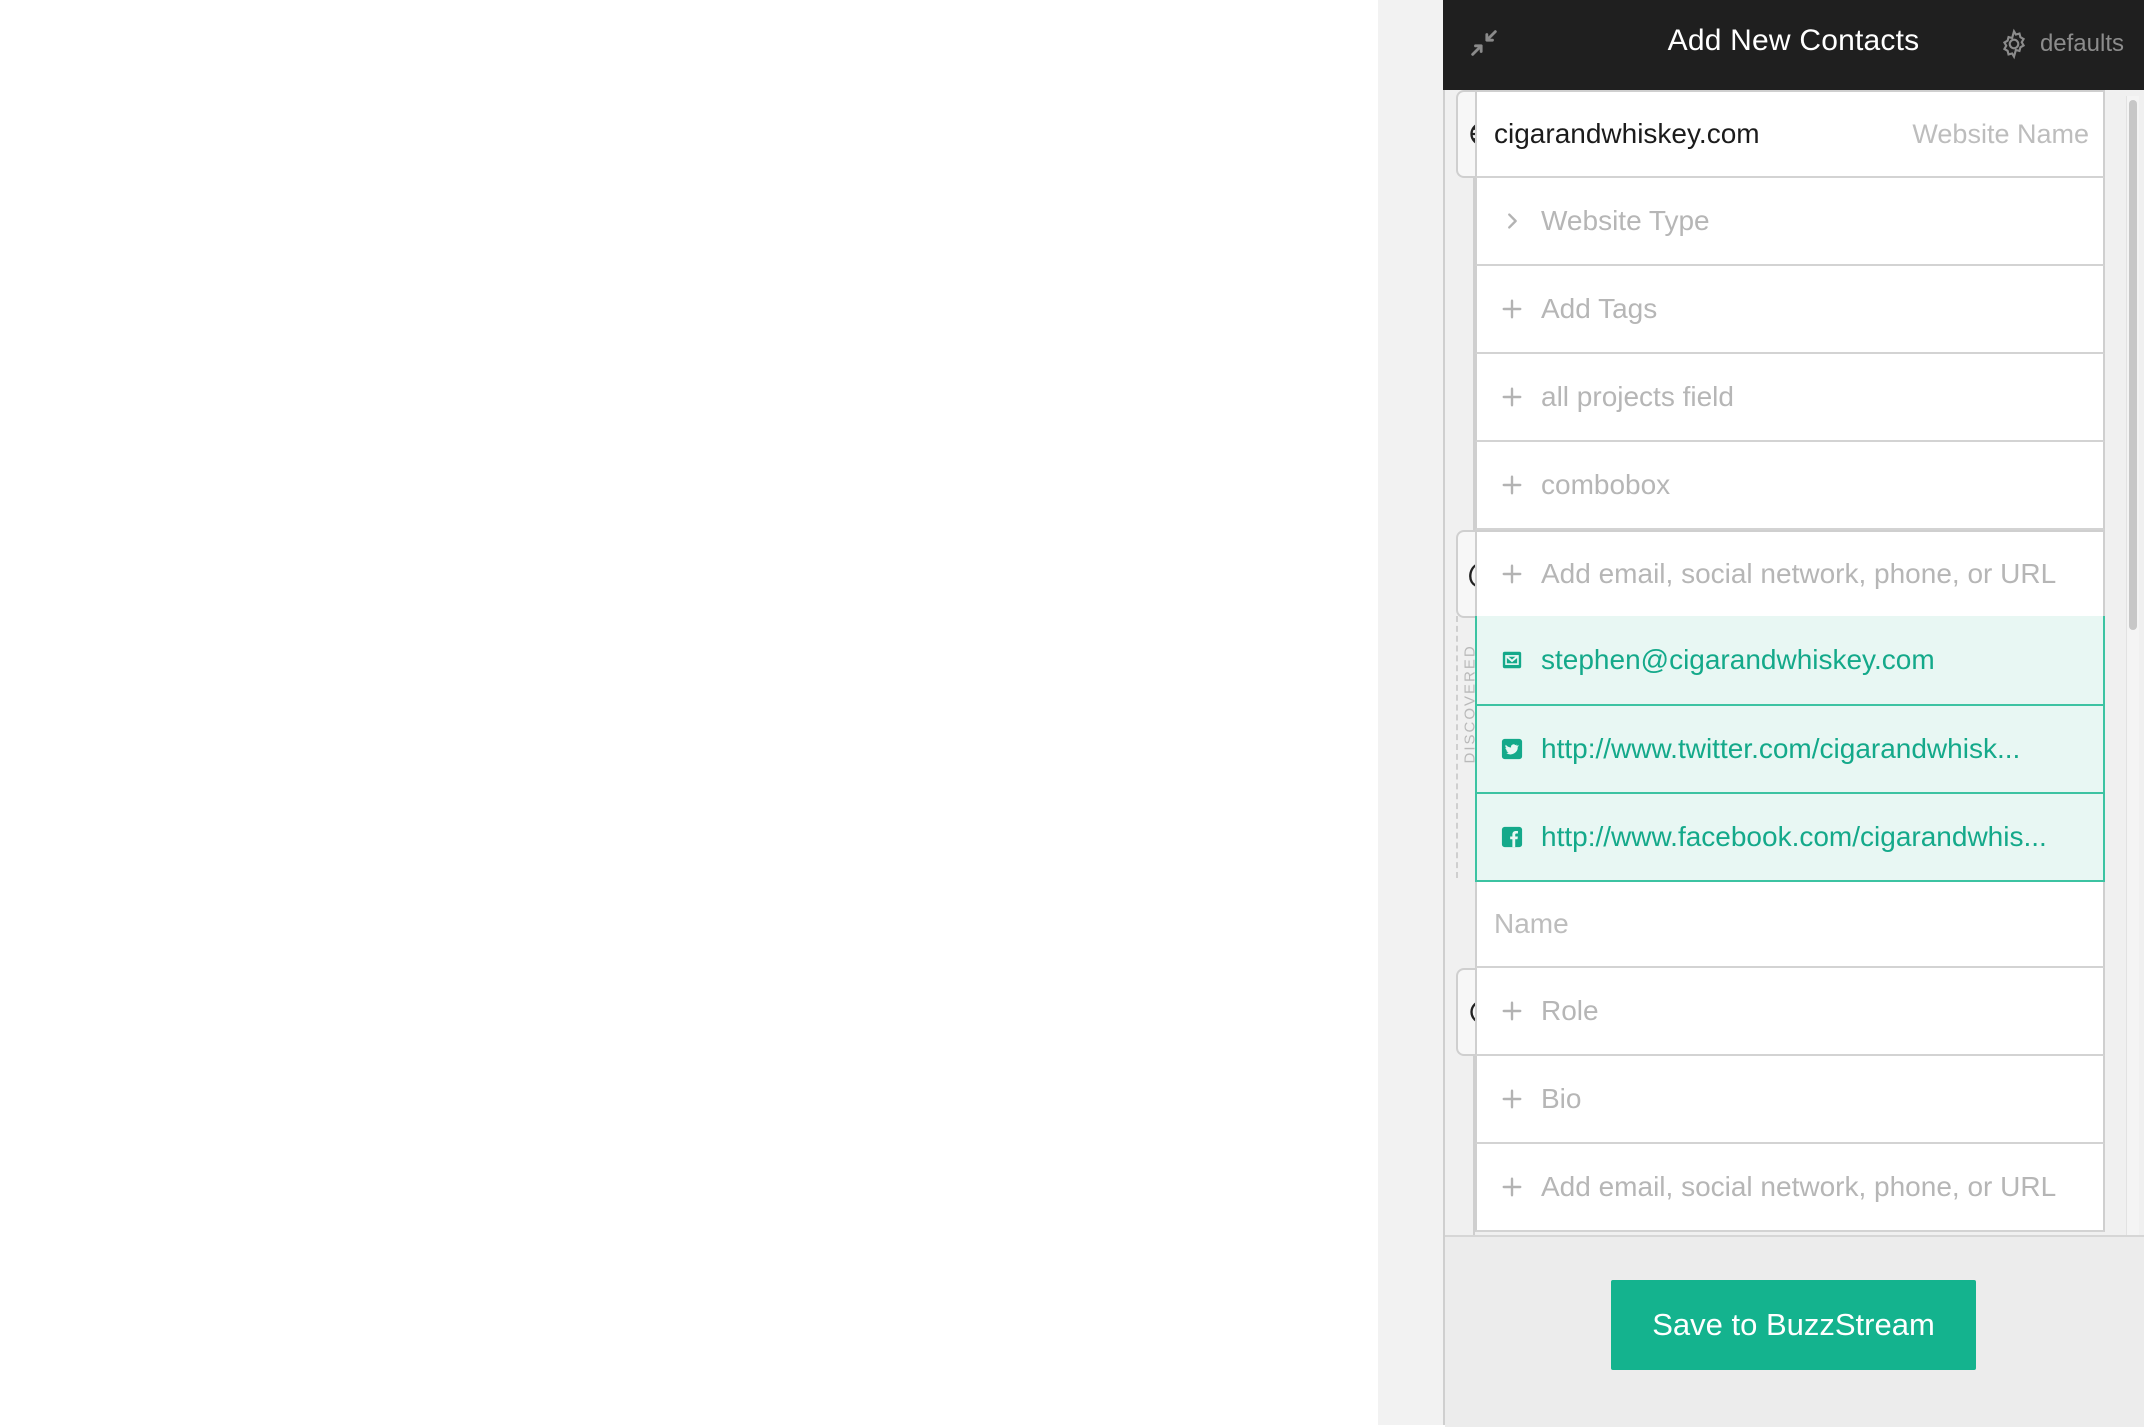 The width and height of the screenshot is (2144, 1427). I want to click on website-name-value: cigarandwhiskey.com, so click(1627, 133).